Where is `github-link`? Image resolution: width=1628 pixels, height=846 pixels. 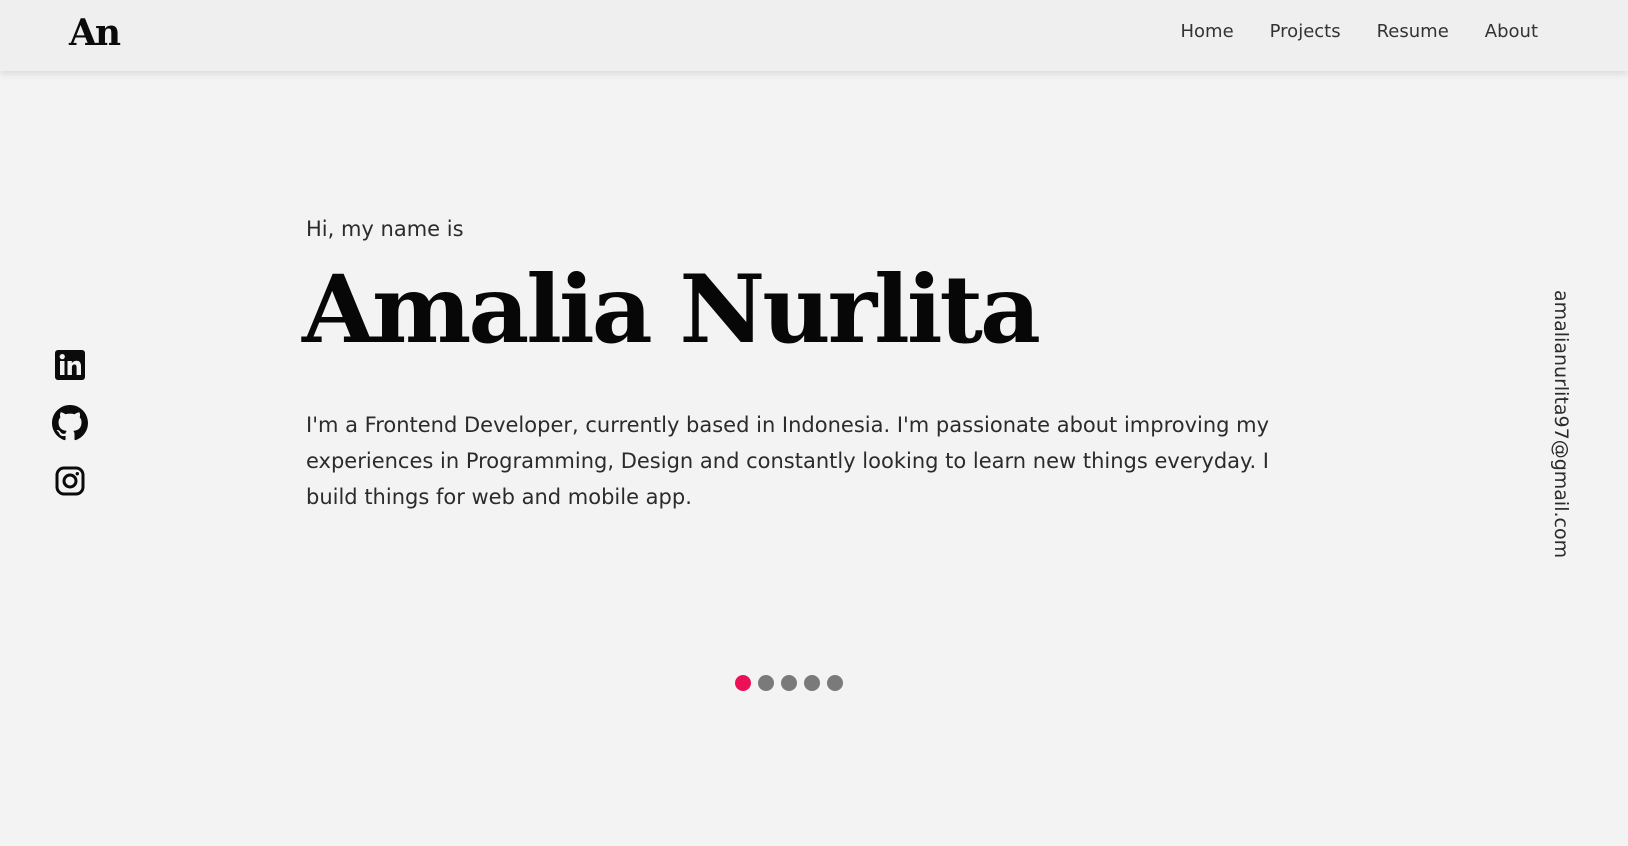
github-link is located at coordinates (70, 425).